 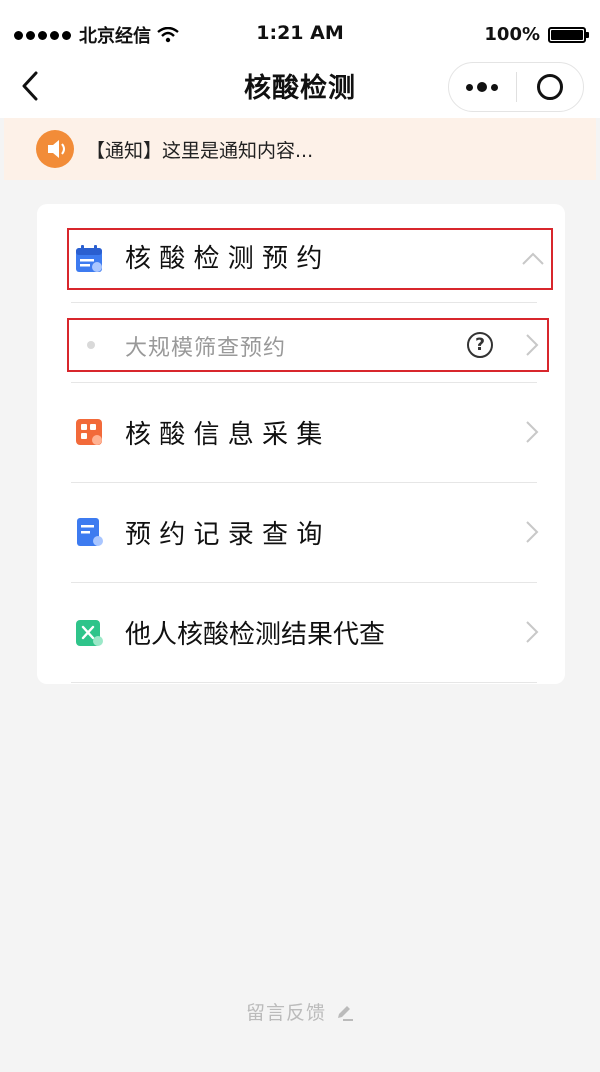 I want to click on feedback-link: 留言反馈, so click(x=300, y=1011).